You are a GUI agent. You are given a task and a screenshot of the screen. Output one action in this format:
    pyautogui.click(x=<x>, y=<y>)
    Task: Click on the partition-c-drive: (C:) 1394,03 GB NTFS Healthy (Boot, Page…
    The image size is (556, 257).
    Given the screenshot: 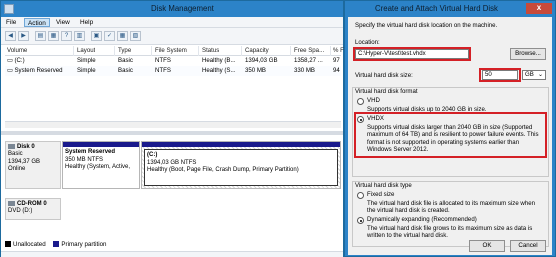 What is the action you would take?
    pyautogui.click(x=241, y=165)
    